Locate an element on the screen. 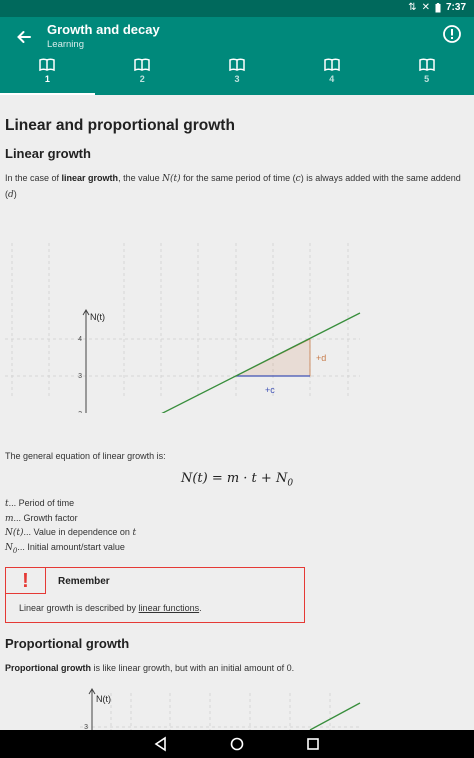 The image size is (474, 758). back-arrow-icon is located at coordinates (24, 37).